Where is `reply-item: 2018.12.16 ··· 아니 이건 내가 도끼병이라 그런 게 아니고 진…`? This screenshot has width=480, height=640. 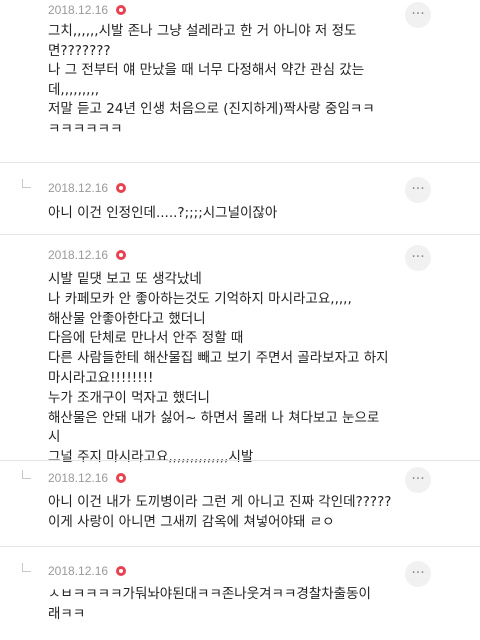
reply-item: 2018.12.16 ··· 아니 이건 내가 도끼병이라 그런 게 아니고 진… is located at coordinates (240, 503).